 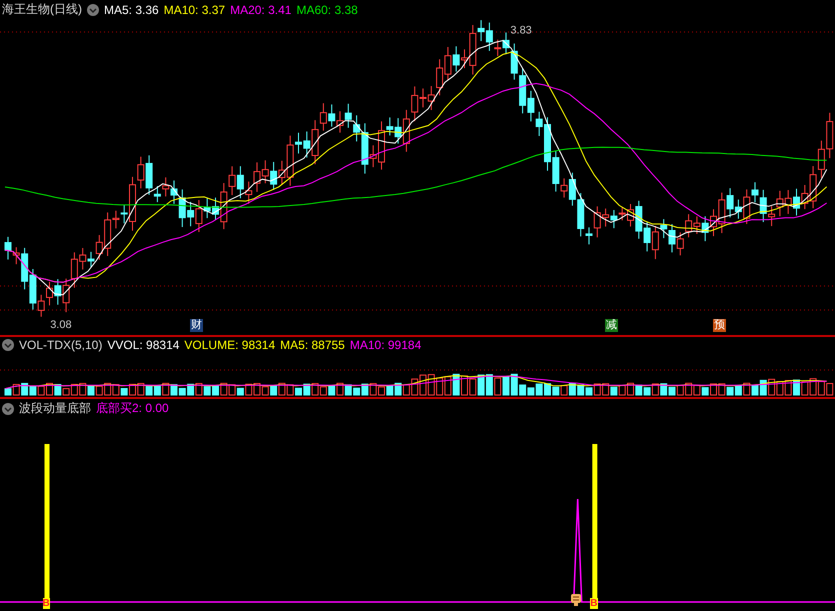 What do you see at coordinates (611, 325) in the screenshot?
I see `event-badge: 减` at bounding box center [611, 325].